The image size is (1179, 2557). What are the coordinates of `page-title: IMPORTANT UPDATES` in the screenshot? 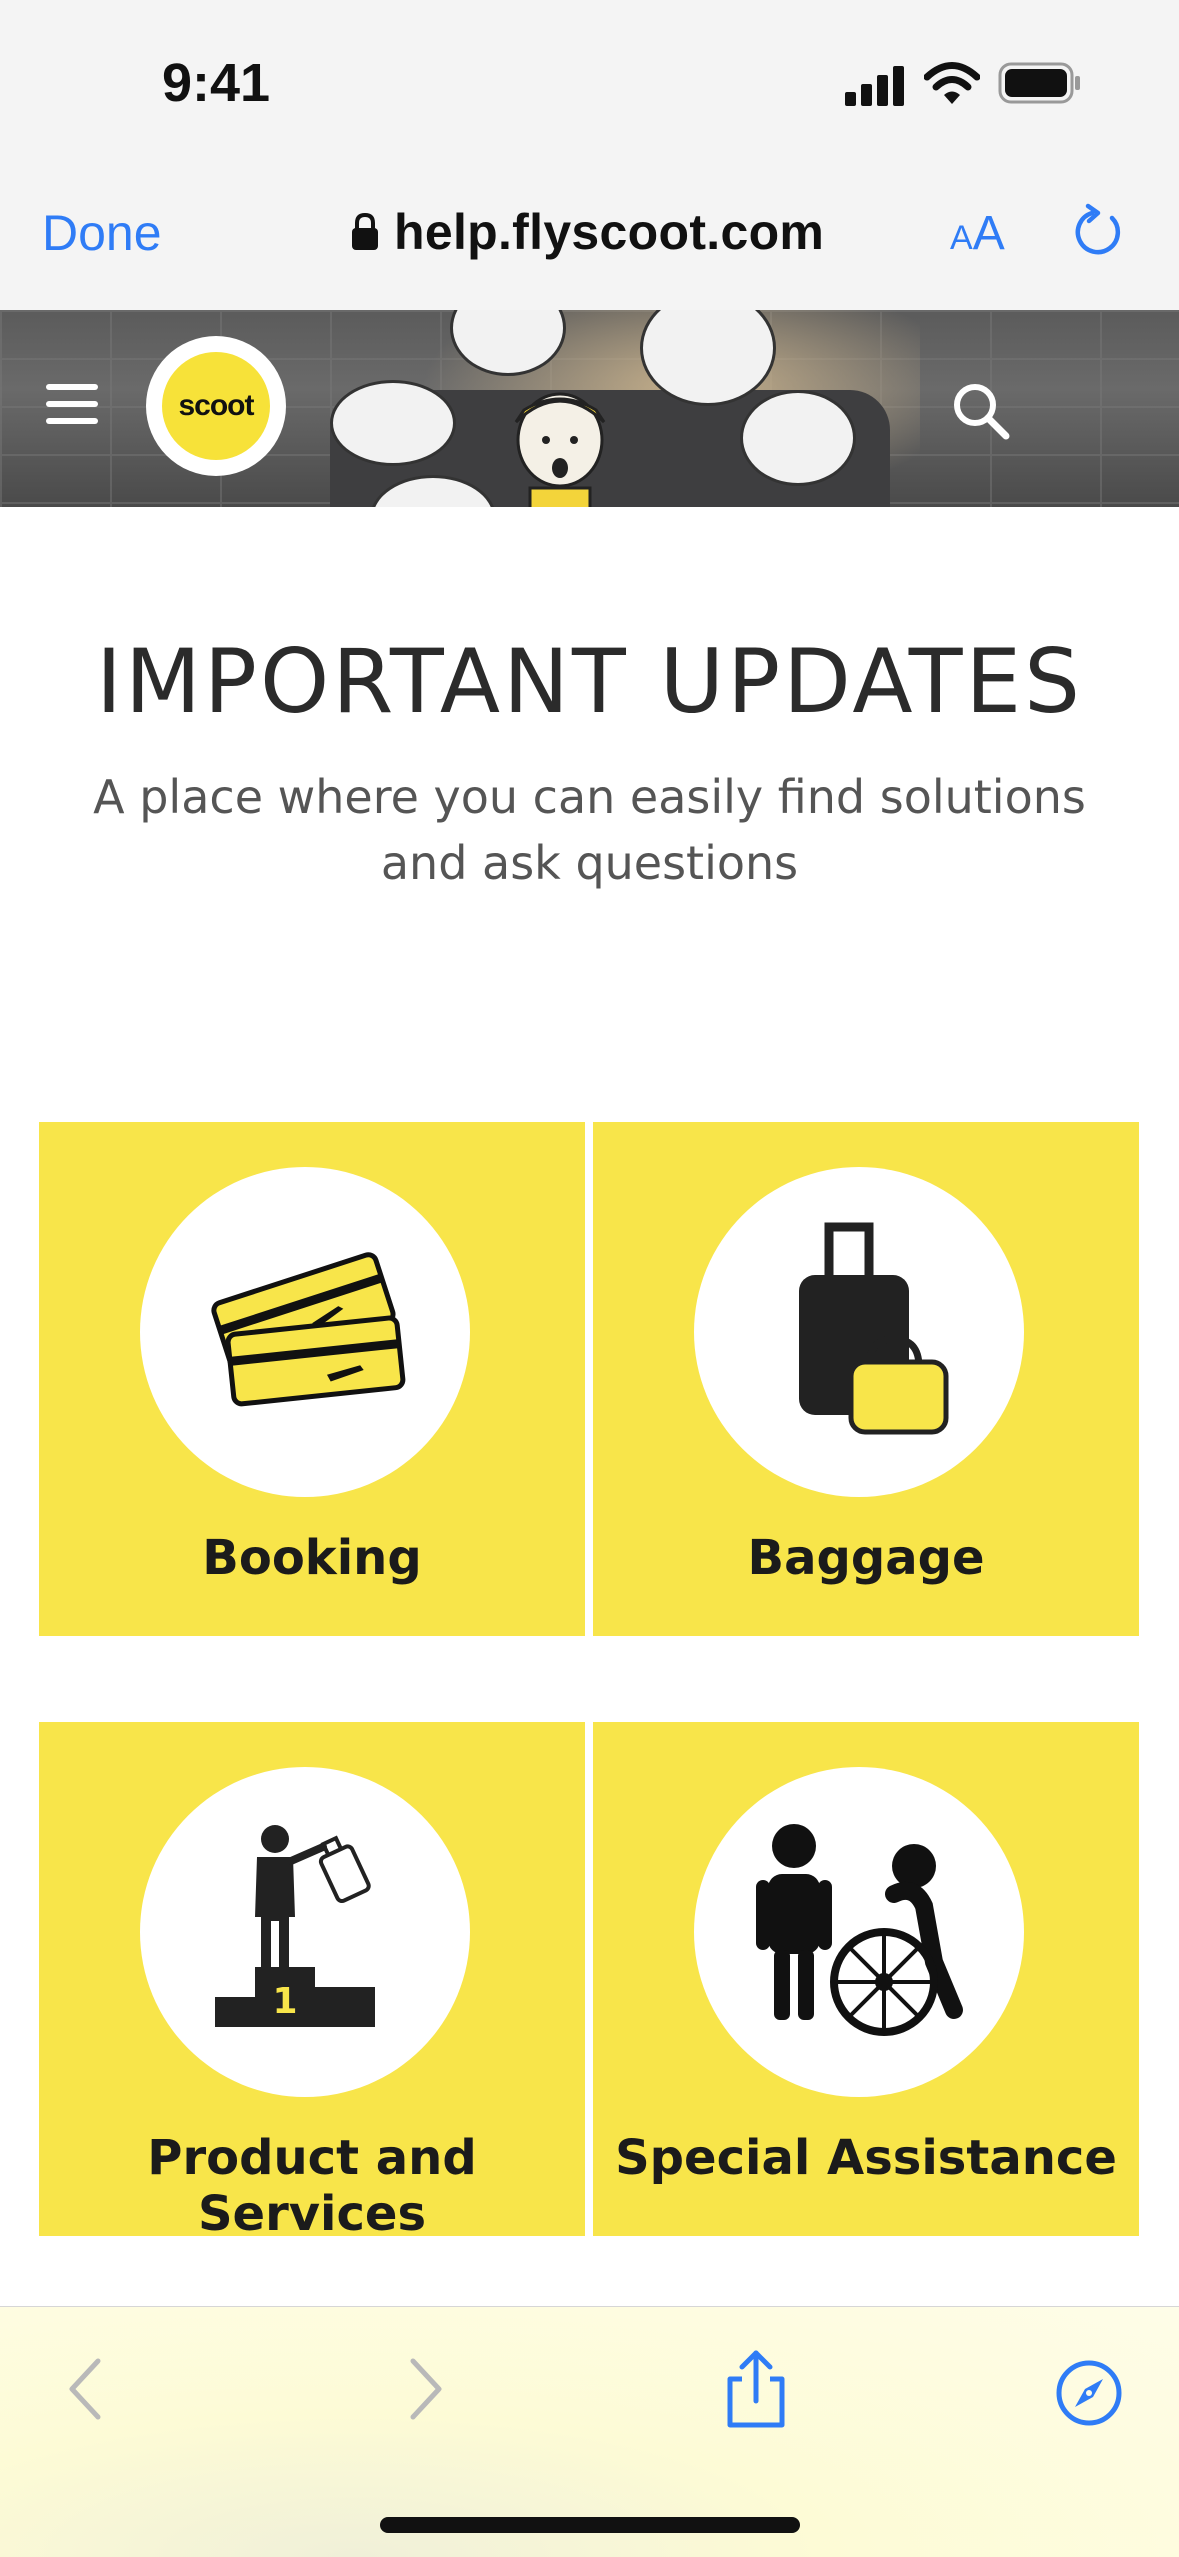 It's located at (589, 681).